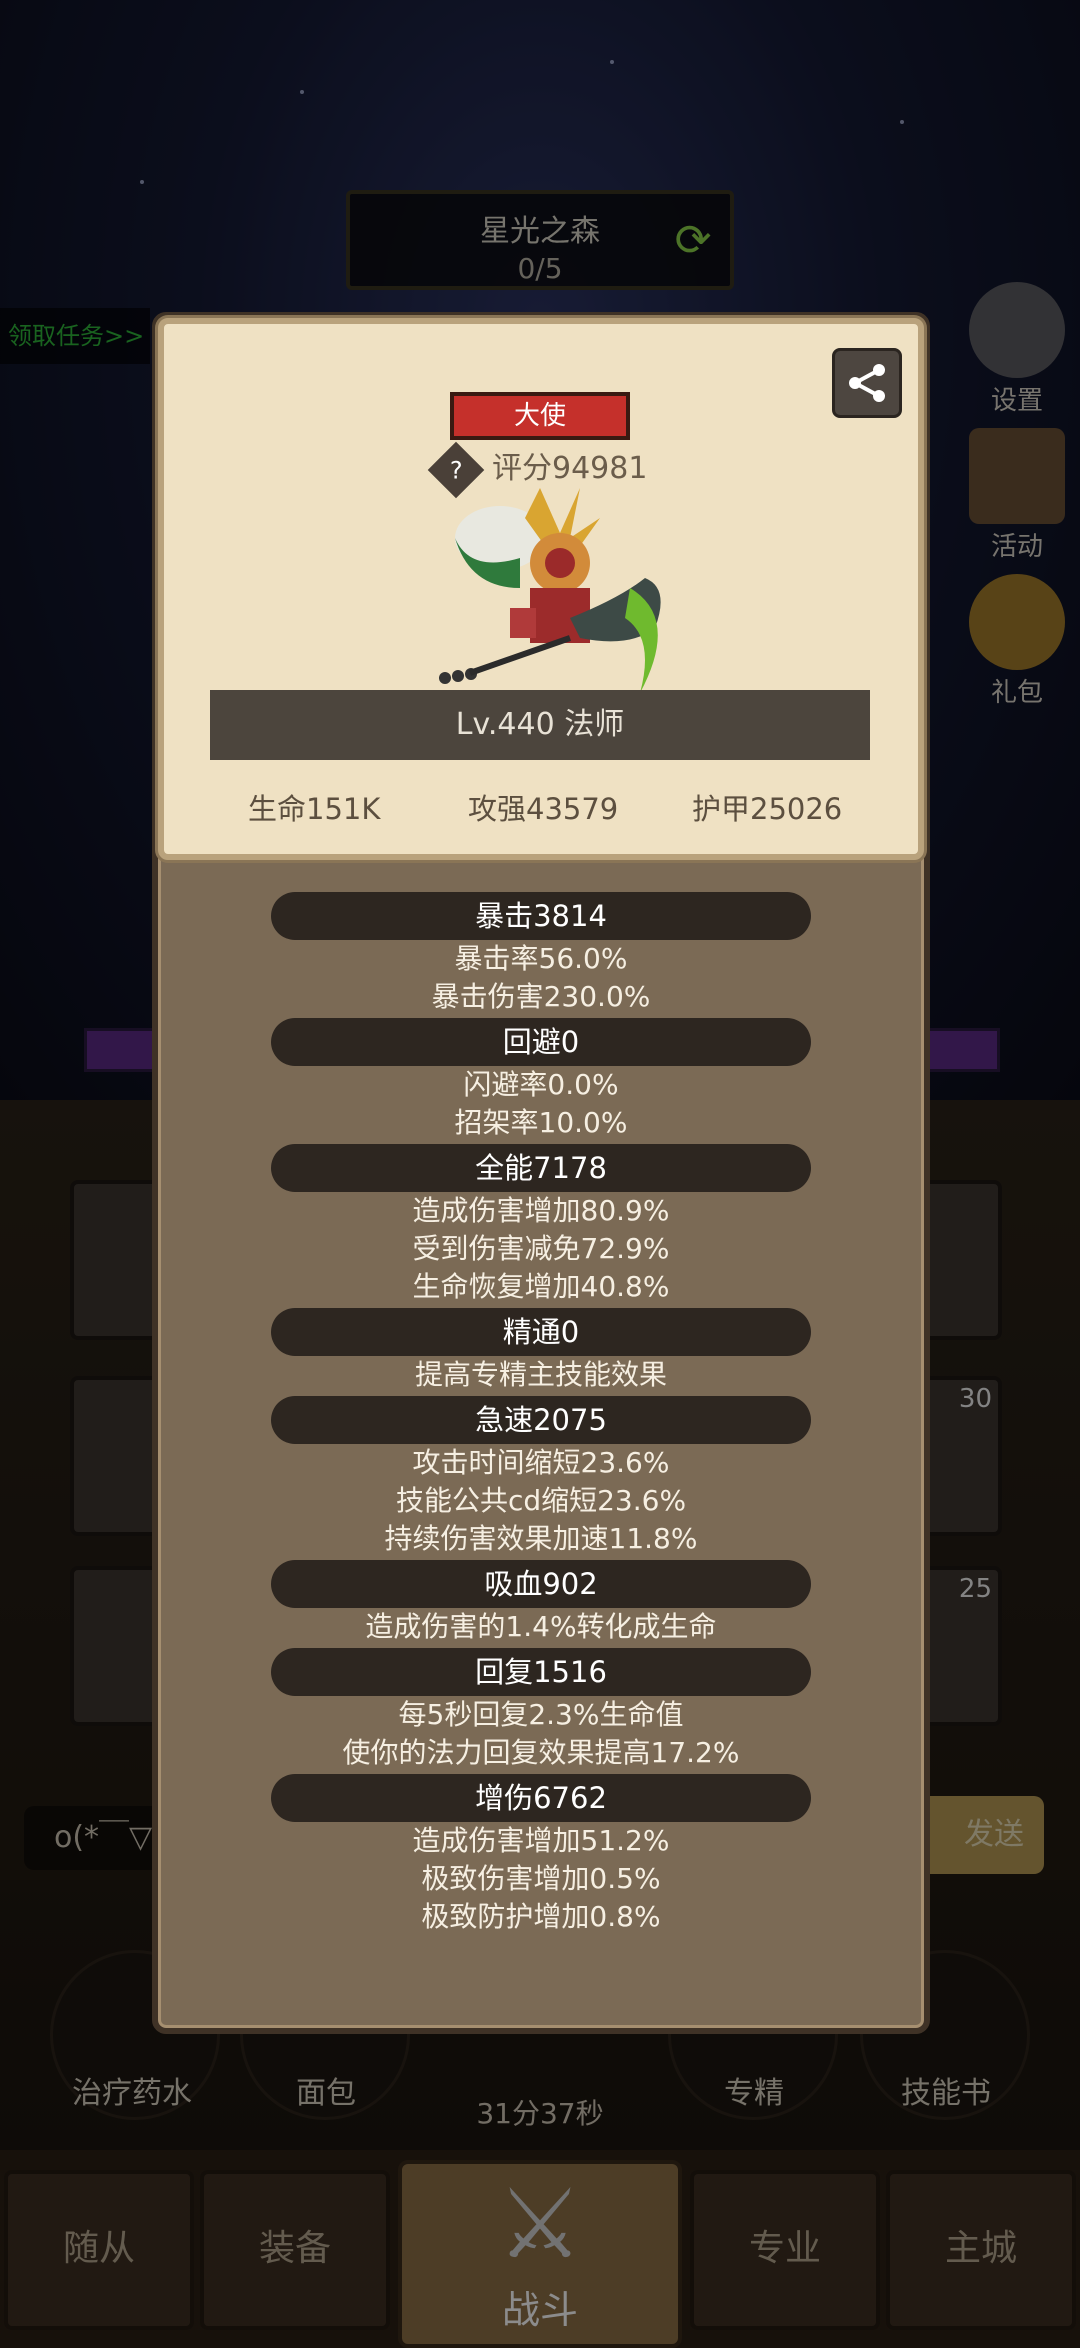  I want to click on attr-detail: 暴击率56.0%, so click(541, 958).